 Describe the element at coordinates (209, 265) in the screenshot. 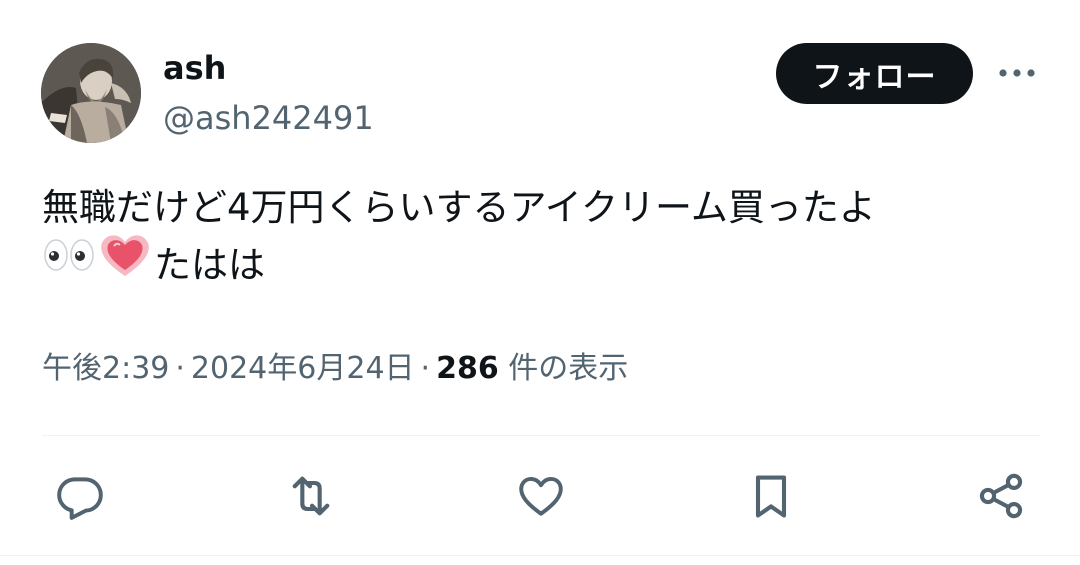

I see `tweet-line-2-text: たはは` at that location.